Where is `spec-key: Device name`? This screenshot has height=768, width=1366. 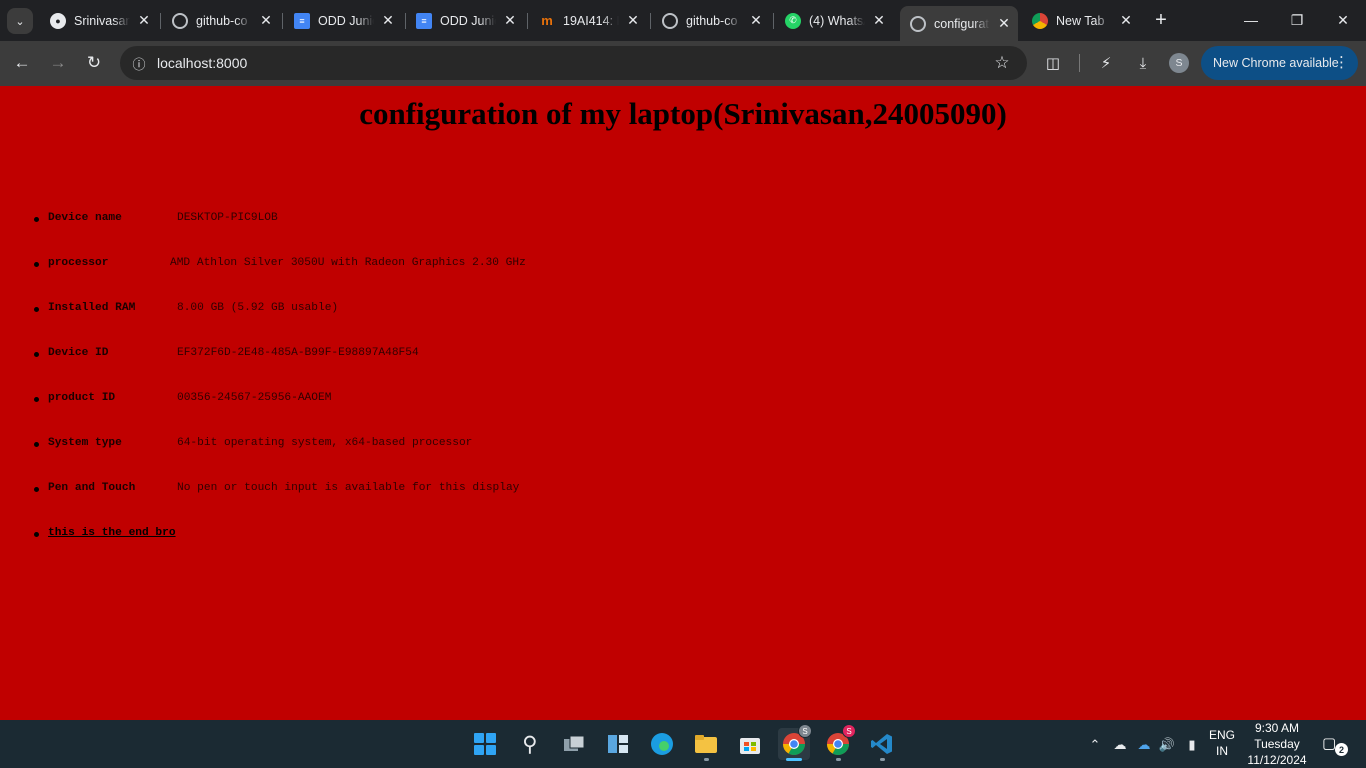
spec-key: Device name is located at coordinates (85, 218).